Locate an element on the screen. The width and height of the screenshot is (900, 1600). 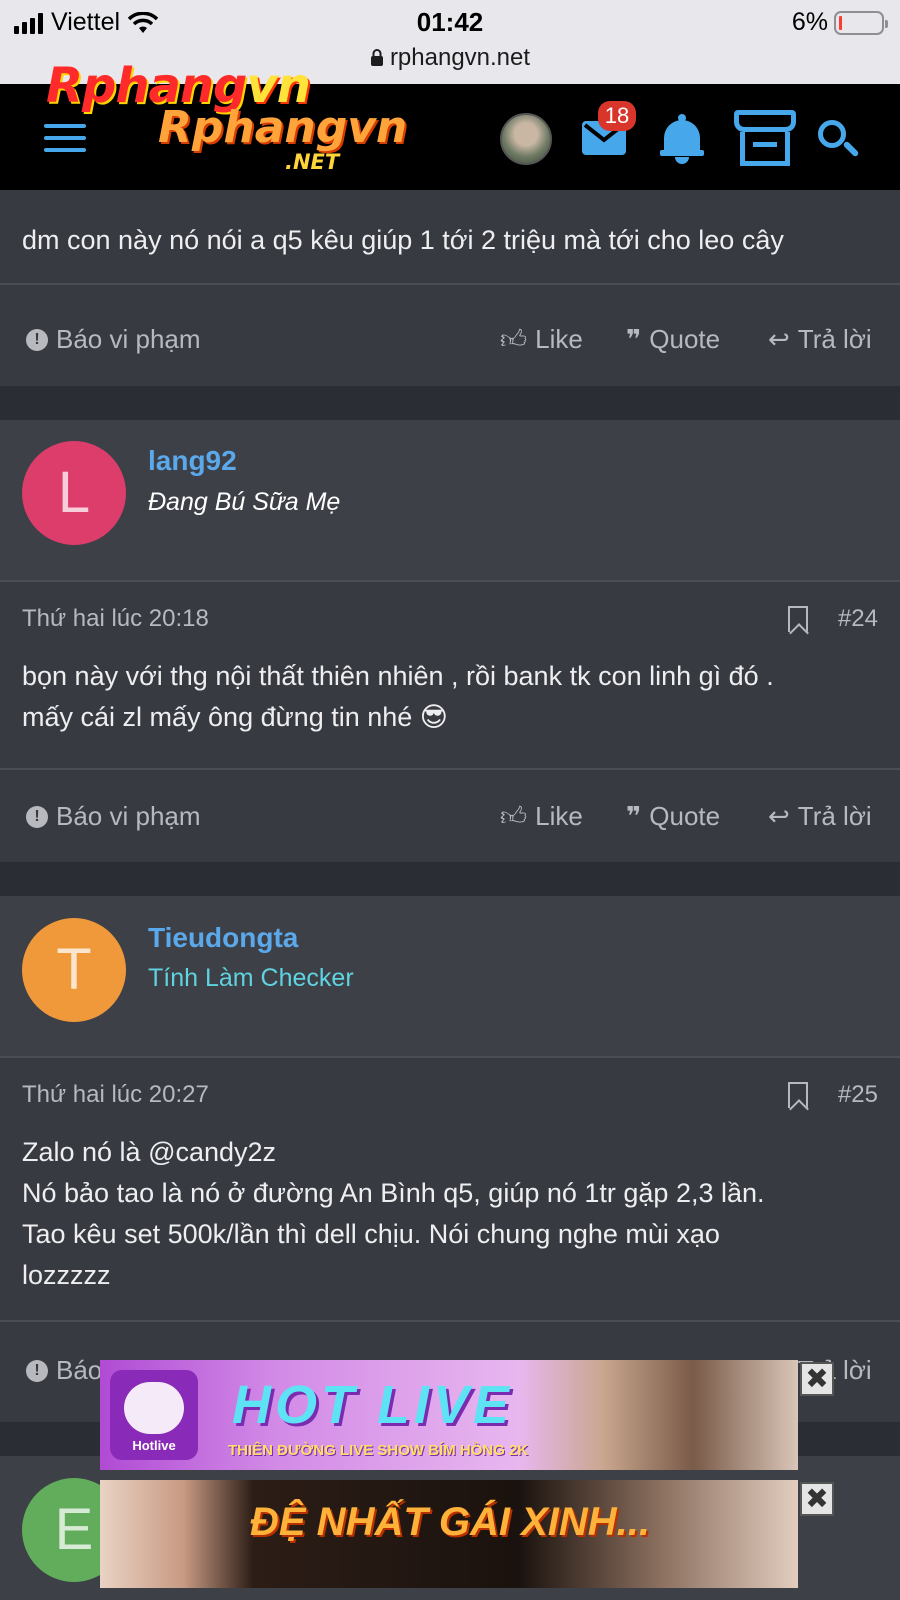
site-logo: Rphangvn Rphangvn .NET is located at coordinates (230, 122).